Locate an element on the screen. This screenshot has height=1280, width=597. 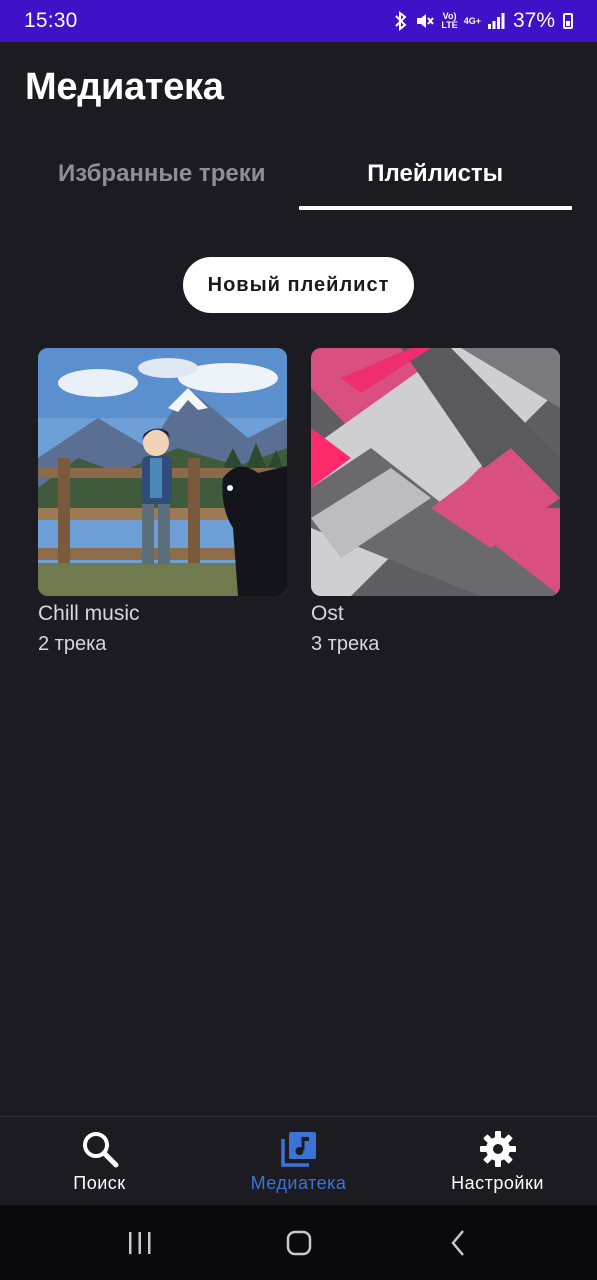
system-navigation-bar is located at coordinates (298, 1242).